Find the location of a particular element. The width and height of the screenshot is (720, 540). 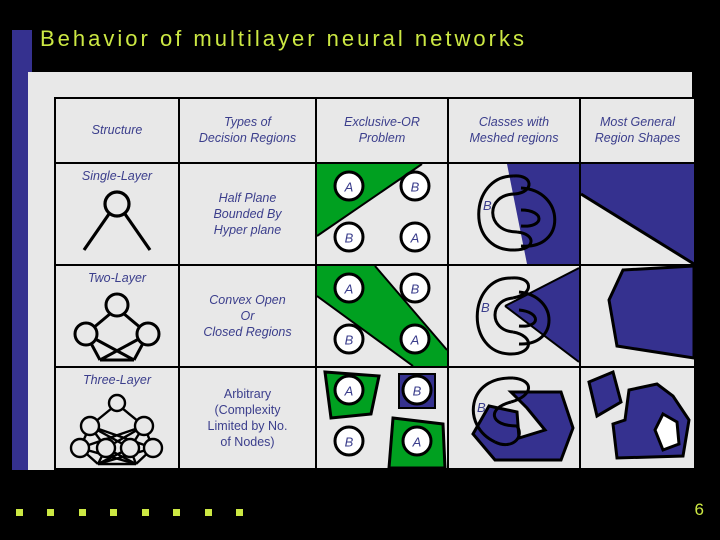

column-header-structure: Structure is located at coordinates (117, 130).